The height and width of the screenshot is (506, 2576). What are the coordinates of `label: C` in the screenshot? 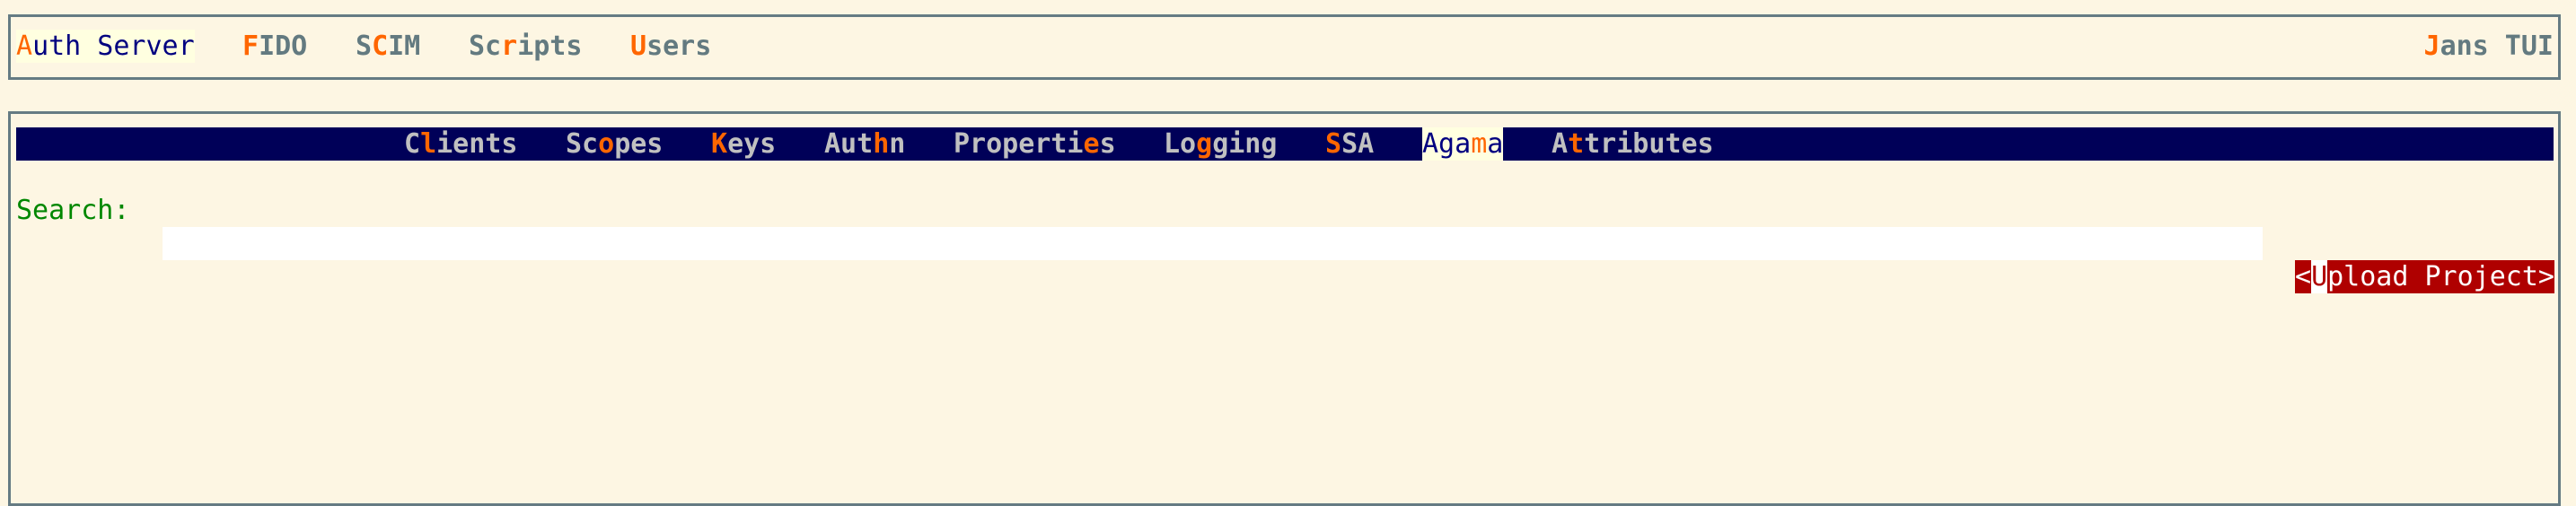 It's located at (412, 144).